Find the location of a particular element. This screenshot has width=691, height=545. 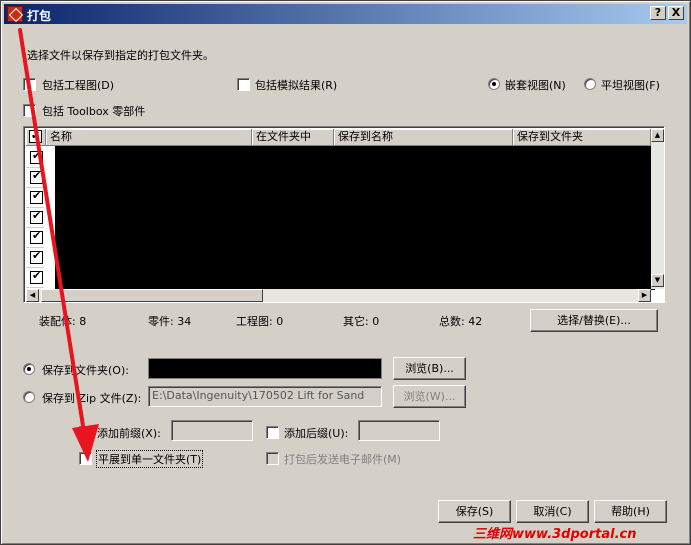

add-suffix-label: 添加后缀(U): is located at coordinates (316, 433).